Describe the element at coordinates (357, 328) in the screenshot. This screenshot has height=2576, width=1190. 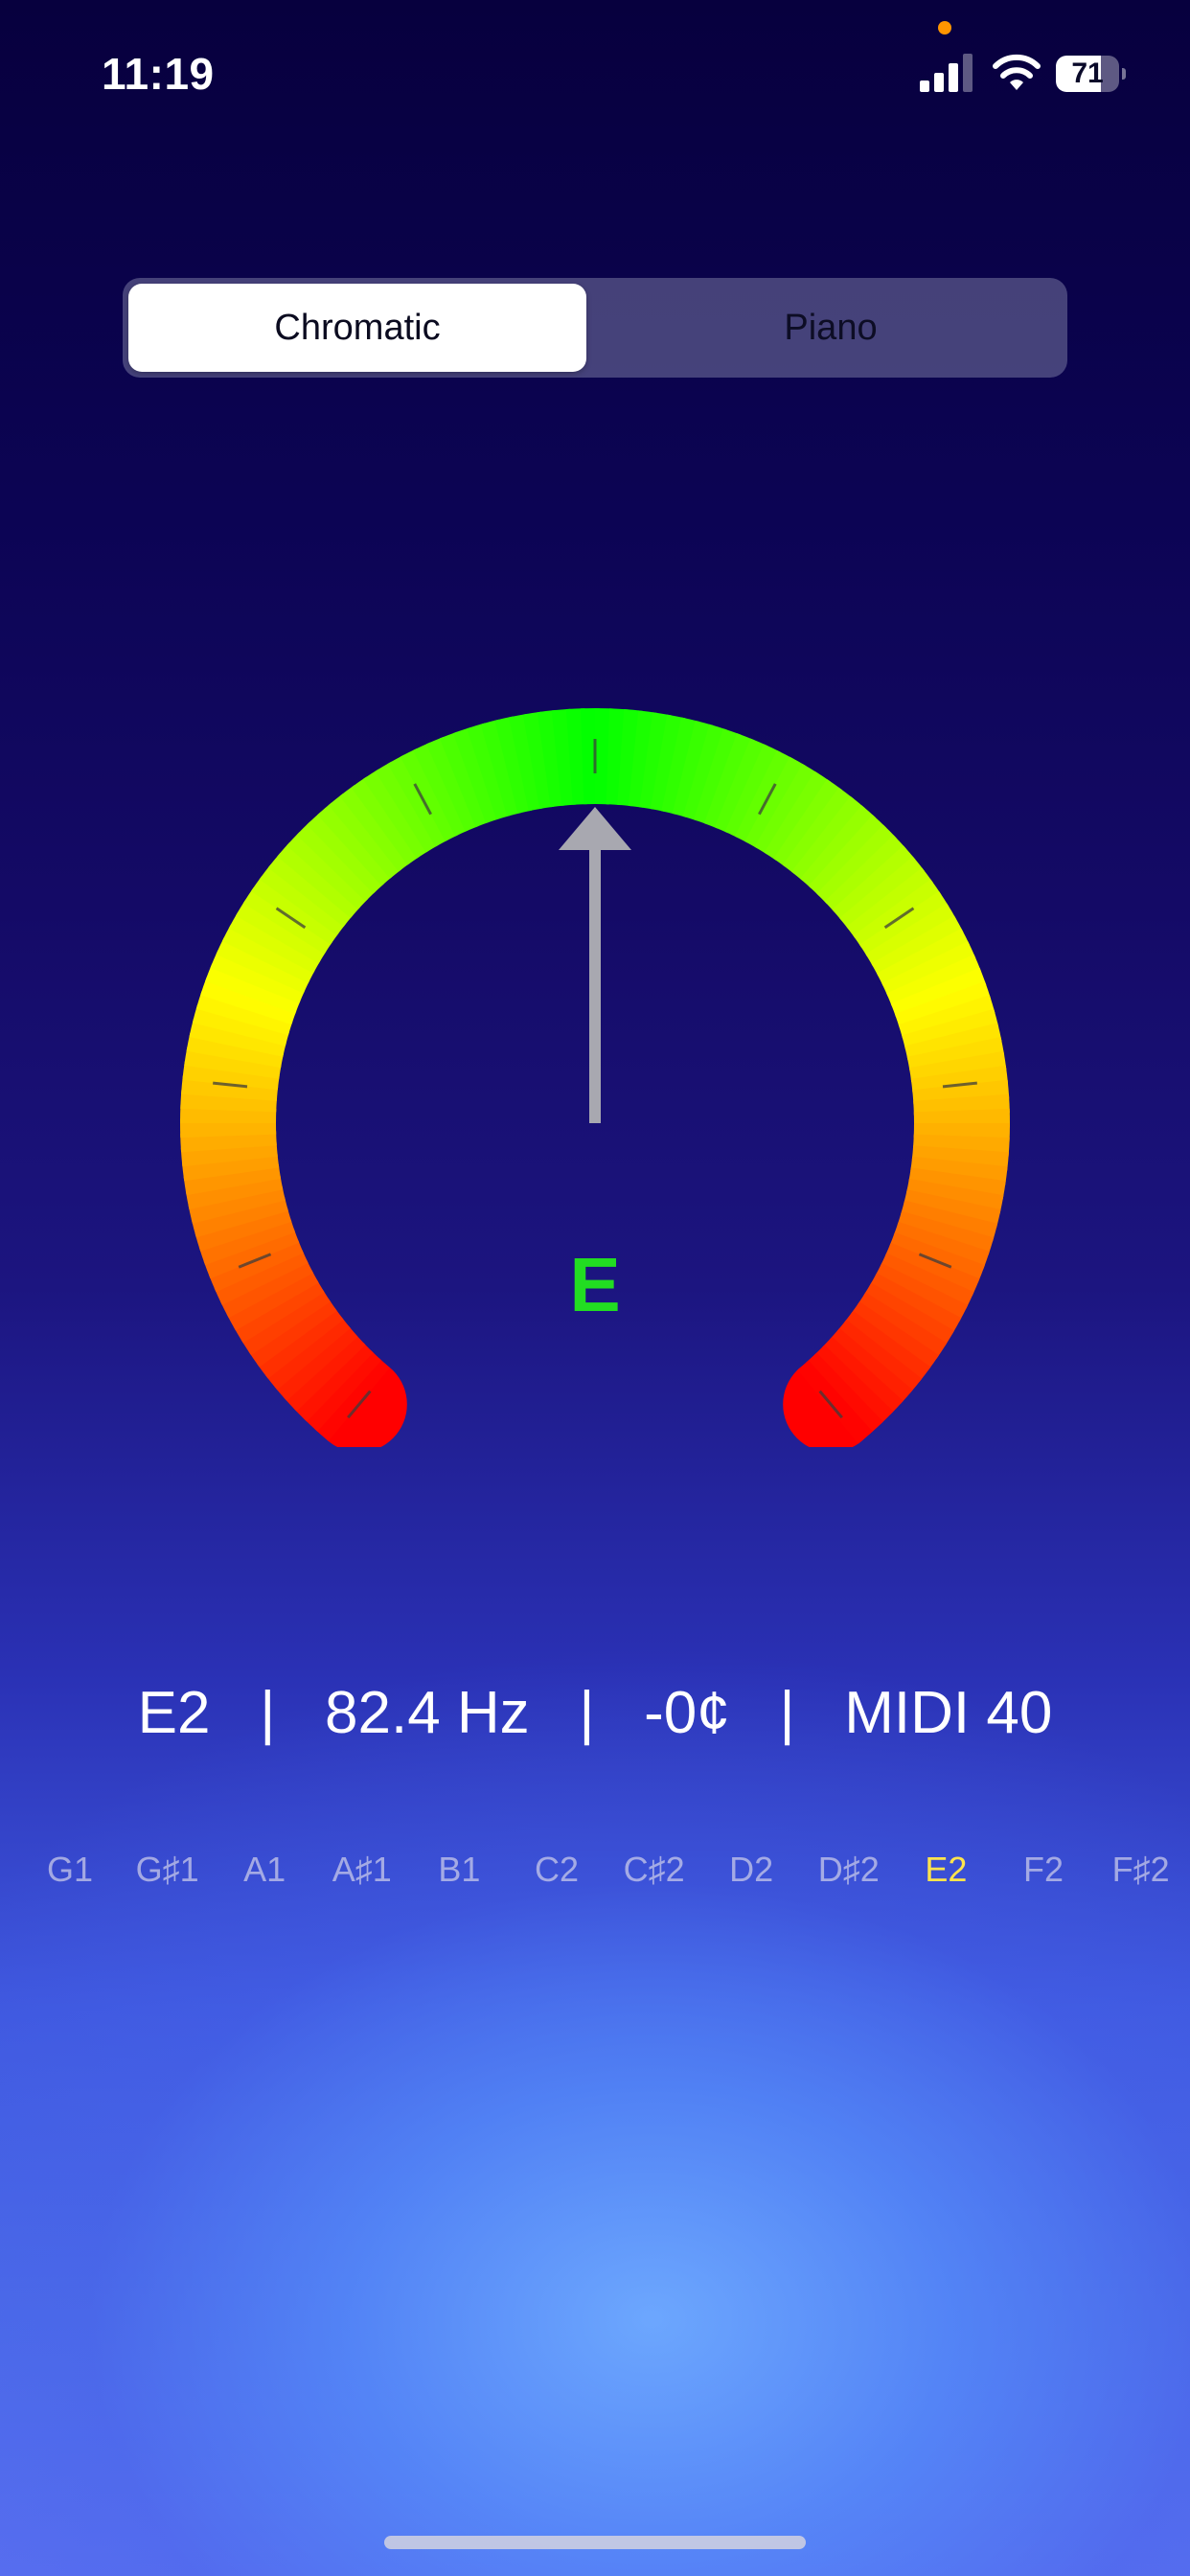
I see `mode-chromatic-button: Chromatic` at that location.